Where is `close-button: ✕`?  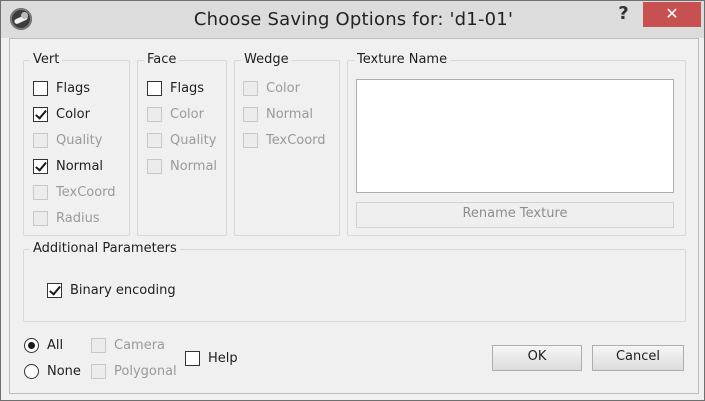
close-button: ✕ is located at coordinates (672, 14).